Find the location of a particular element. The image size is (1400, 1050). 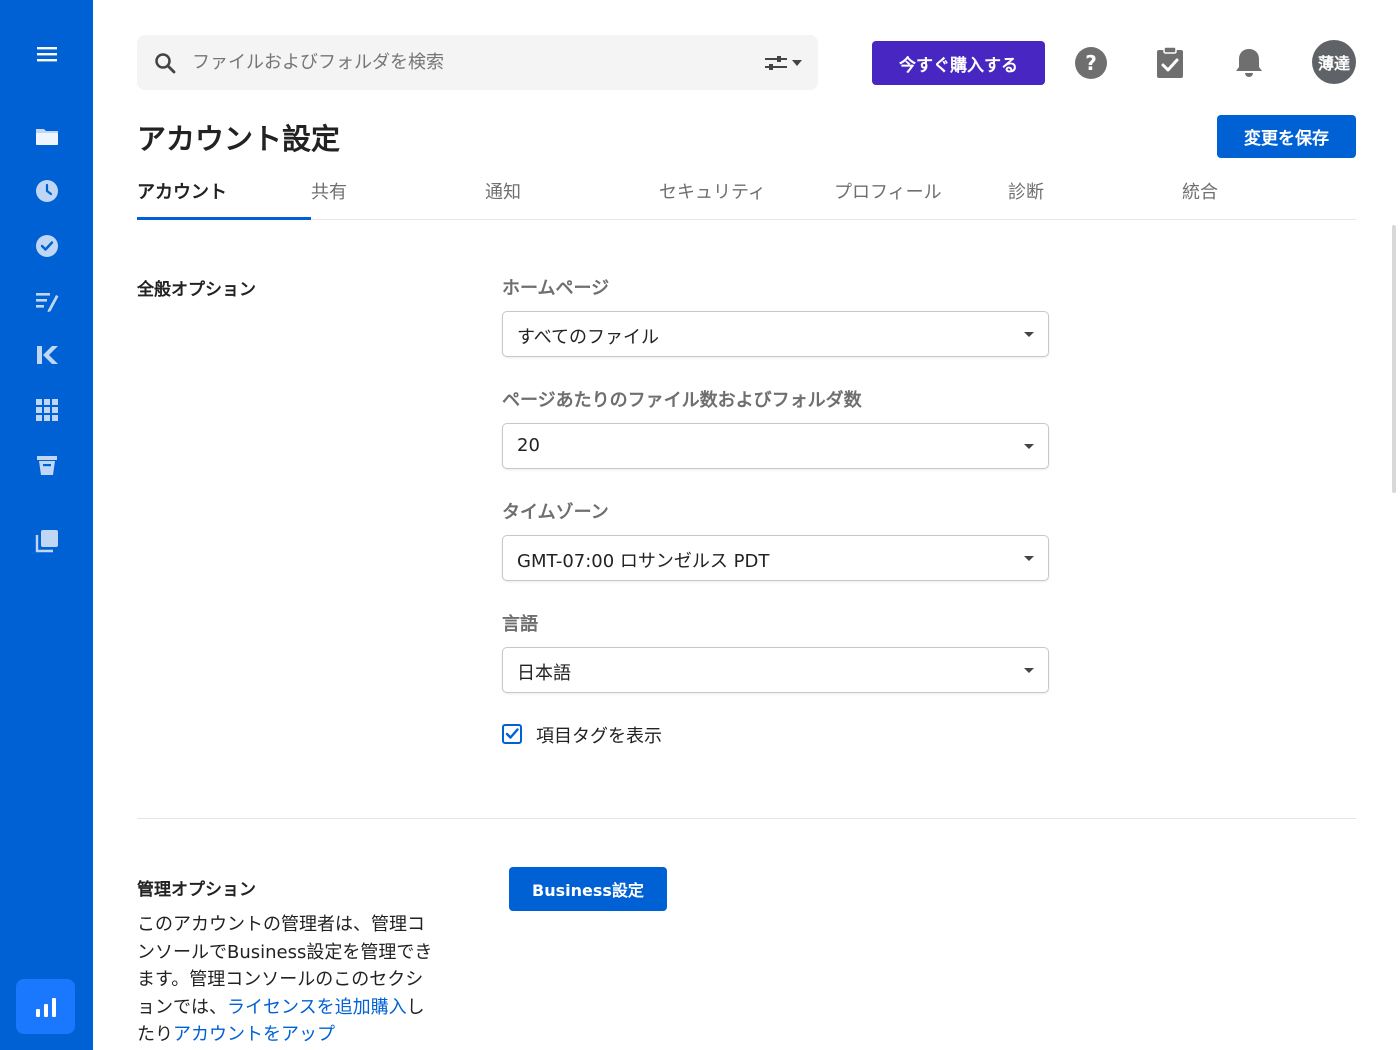

timezone-label: タイムゾーン is located at coordinates (555, 512).